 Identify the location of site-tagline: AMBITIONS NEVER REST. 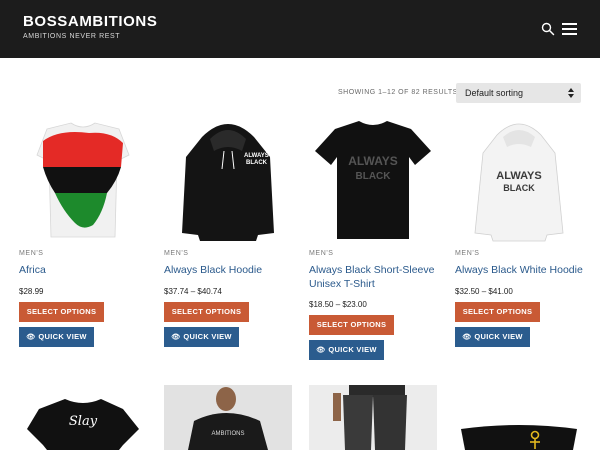
(72, 36).